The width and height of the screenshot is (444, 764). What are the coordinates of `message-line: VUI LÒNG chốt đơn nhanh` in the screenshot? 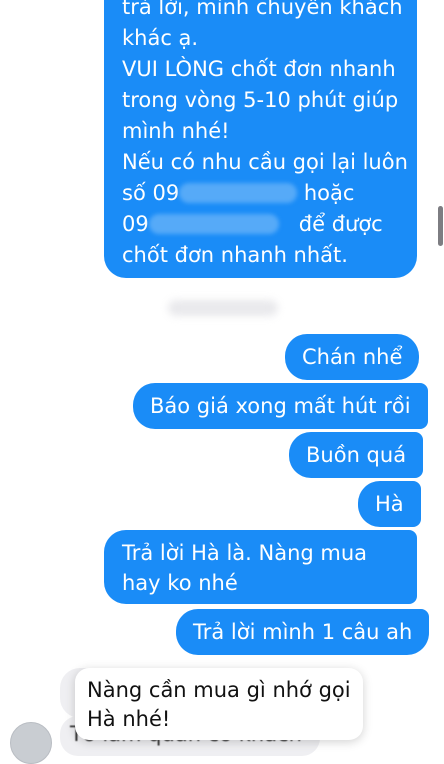 It's located at (259, 69).